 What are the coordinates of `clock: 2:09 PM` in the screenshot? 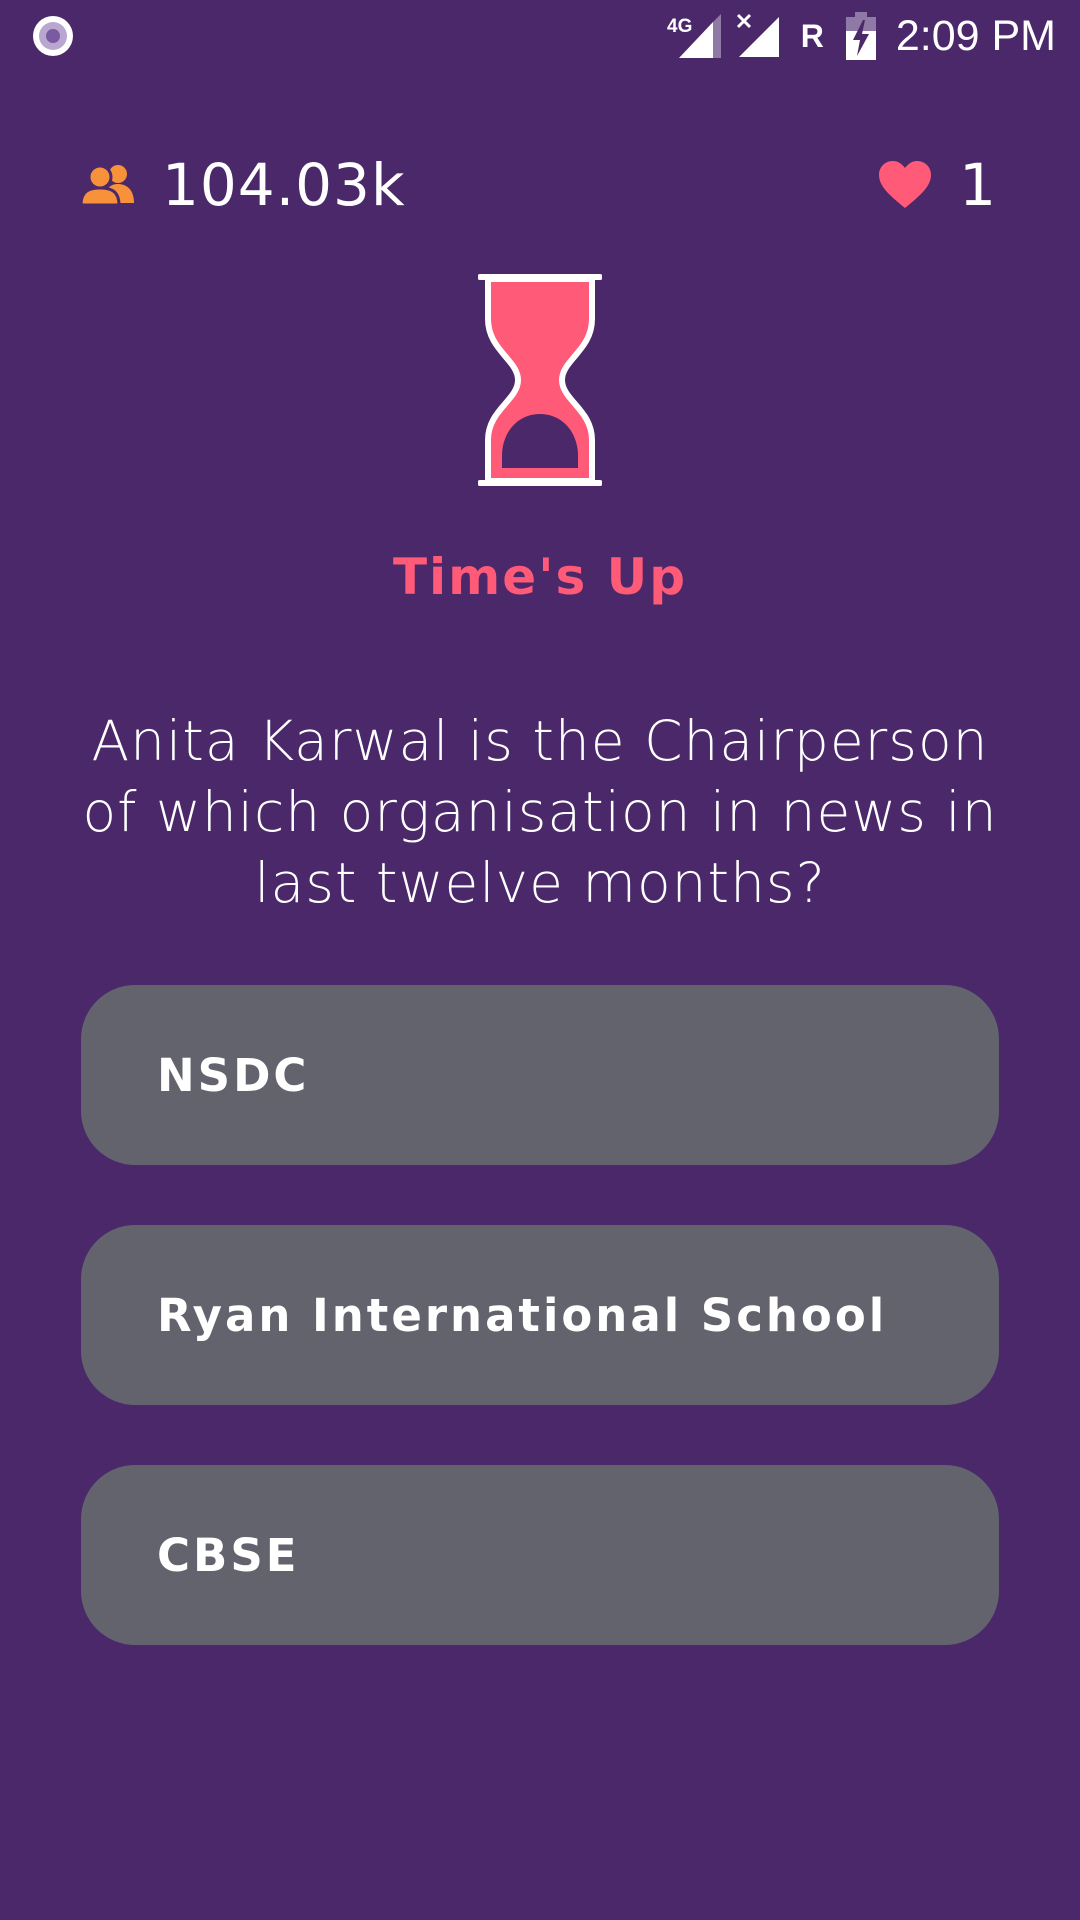 It's located at (975, 35).